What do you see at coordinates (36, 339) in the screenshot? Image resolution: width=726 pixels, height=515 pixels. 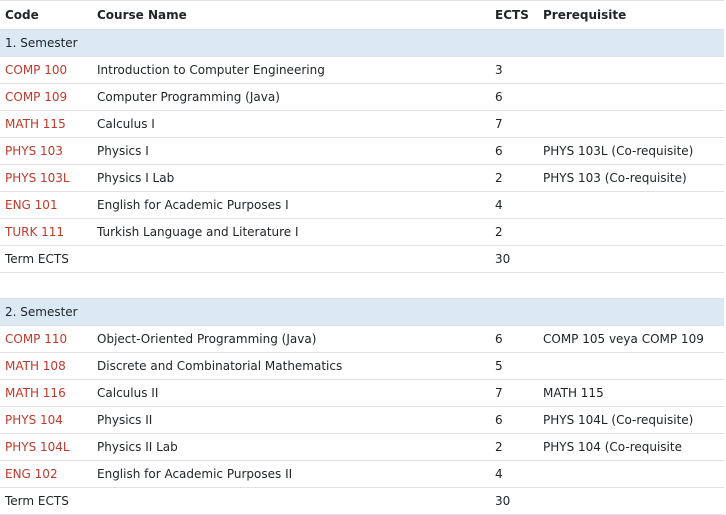 I see `course-code-link: COMP 110` at bounding box center [36, 339].